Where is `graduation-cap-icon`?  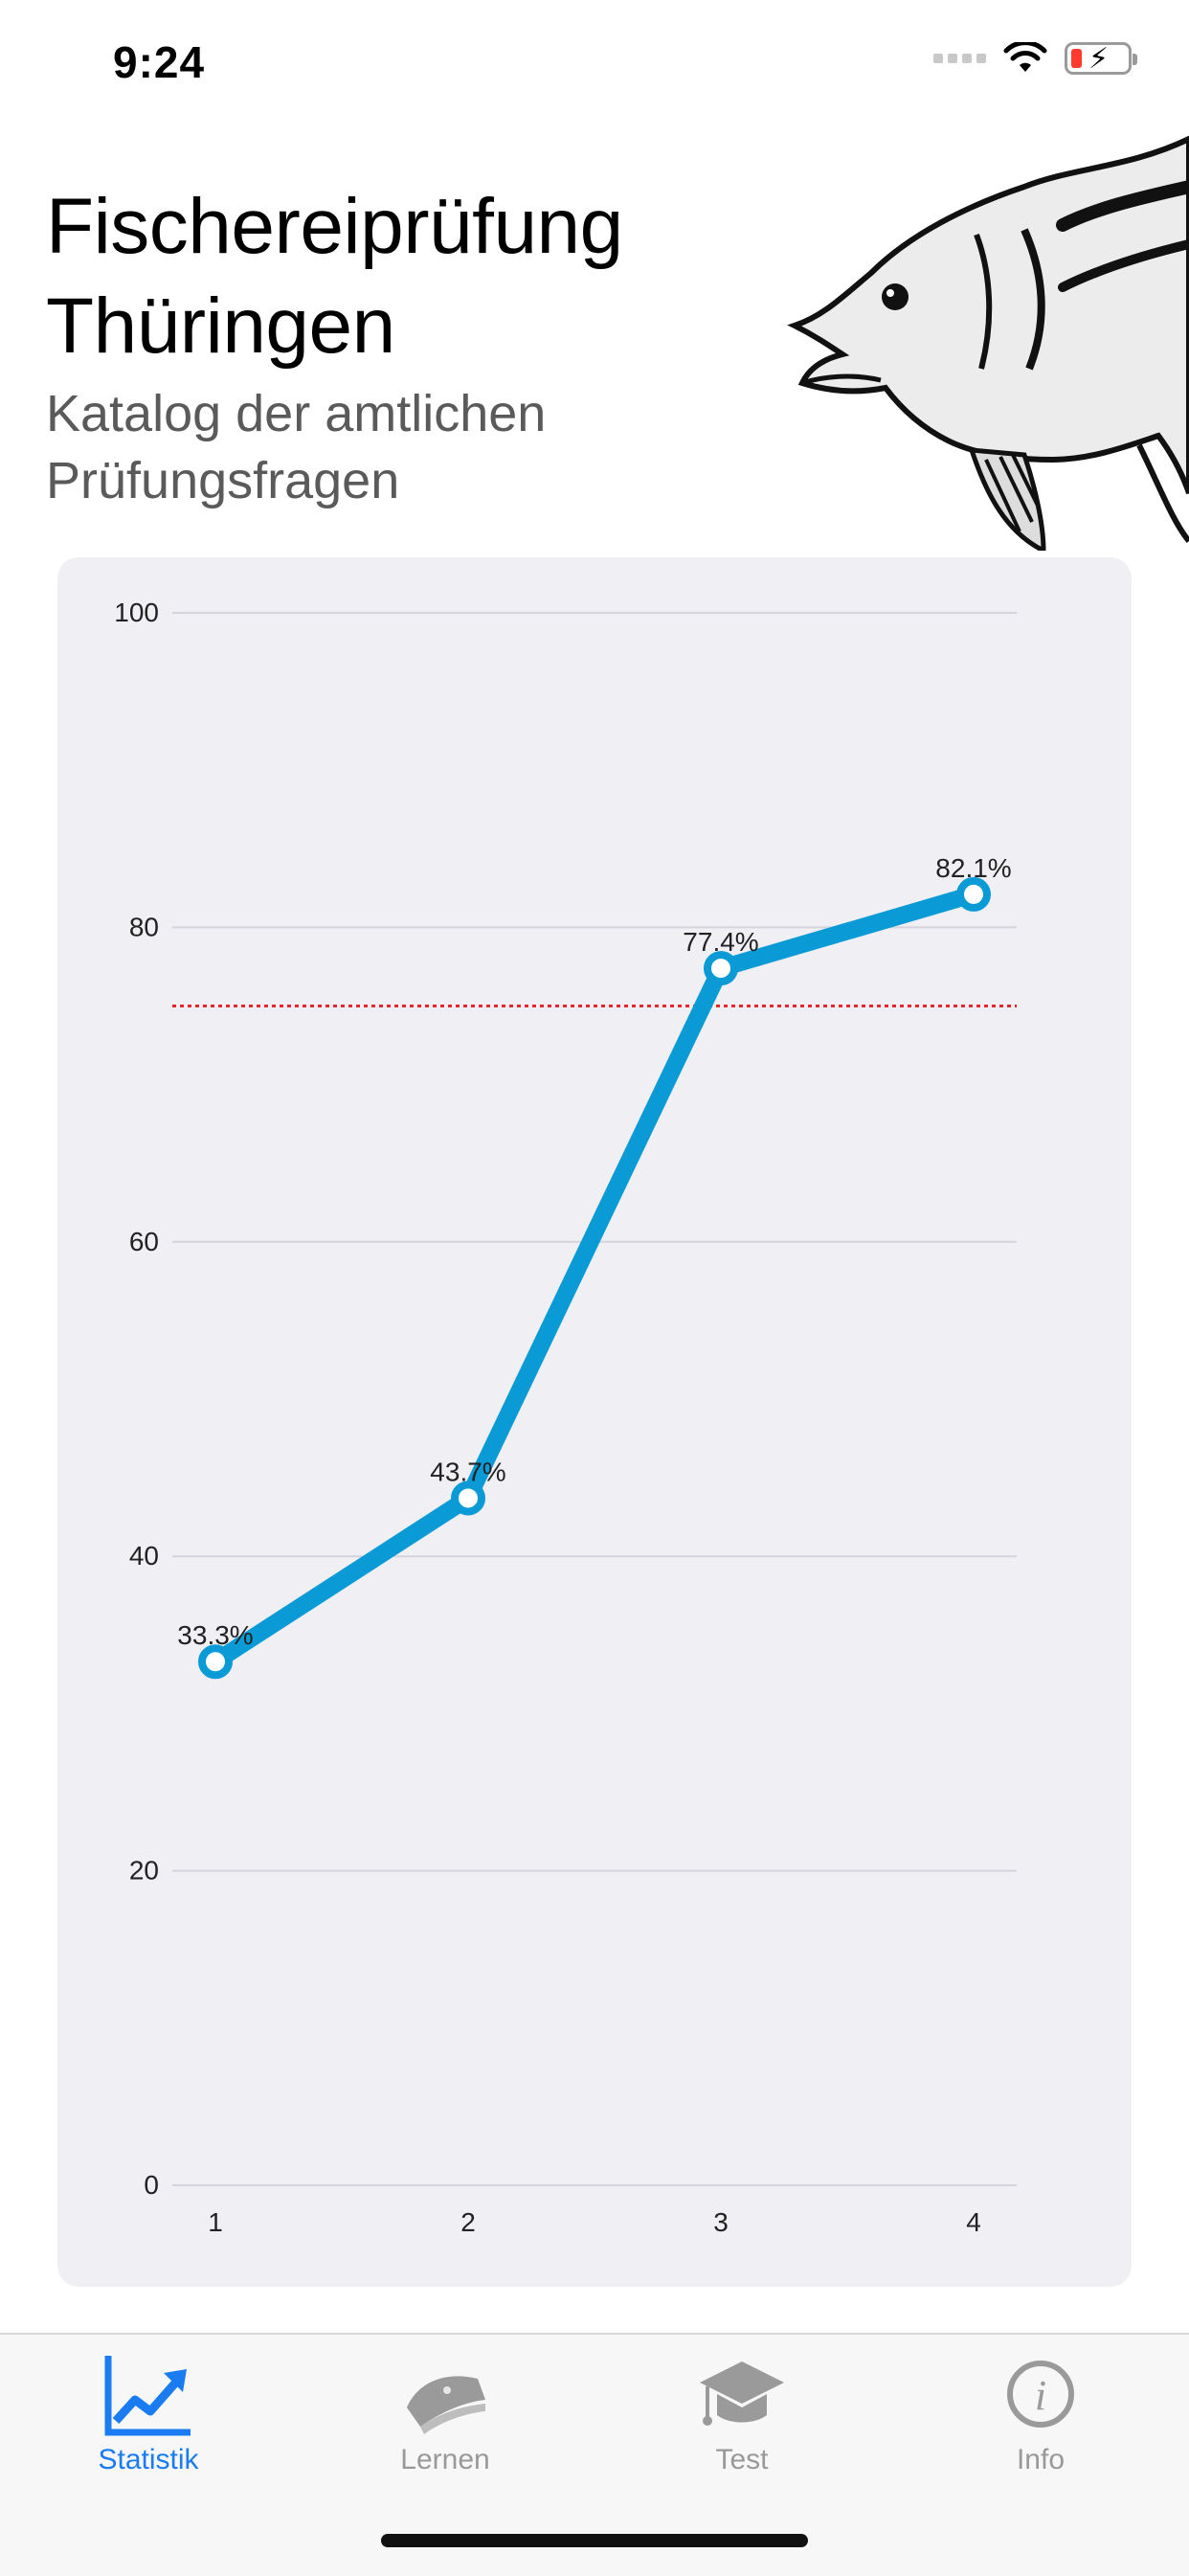
graduation-cap-icon is located at coordinates (742, 2393).